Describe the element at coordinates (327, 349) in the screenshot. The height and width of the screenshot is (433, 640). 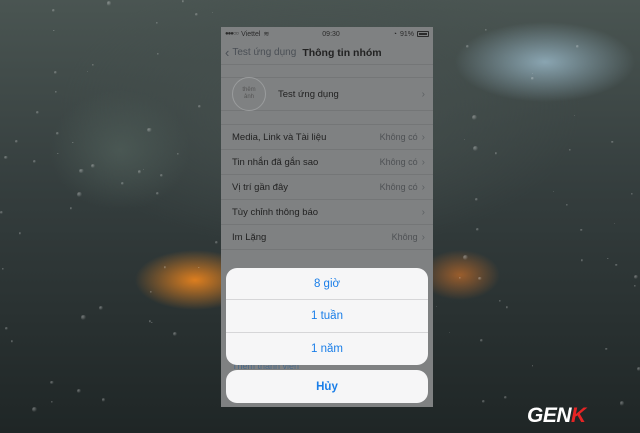
I see `option-1-year-button: 1 năm` at that location.